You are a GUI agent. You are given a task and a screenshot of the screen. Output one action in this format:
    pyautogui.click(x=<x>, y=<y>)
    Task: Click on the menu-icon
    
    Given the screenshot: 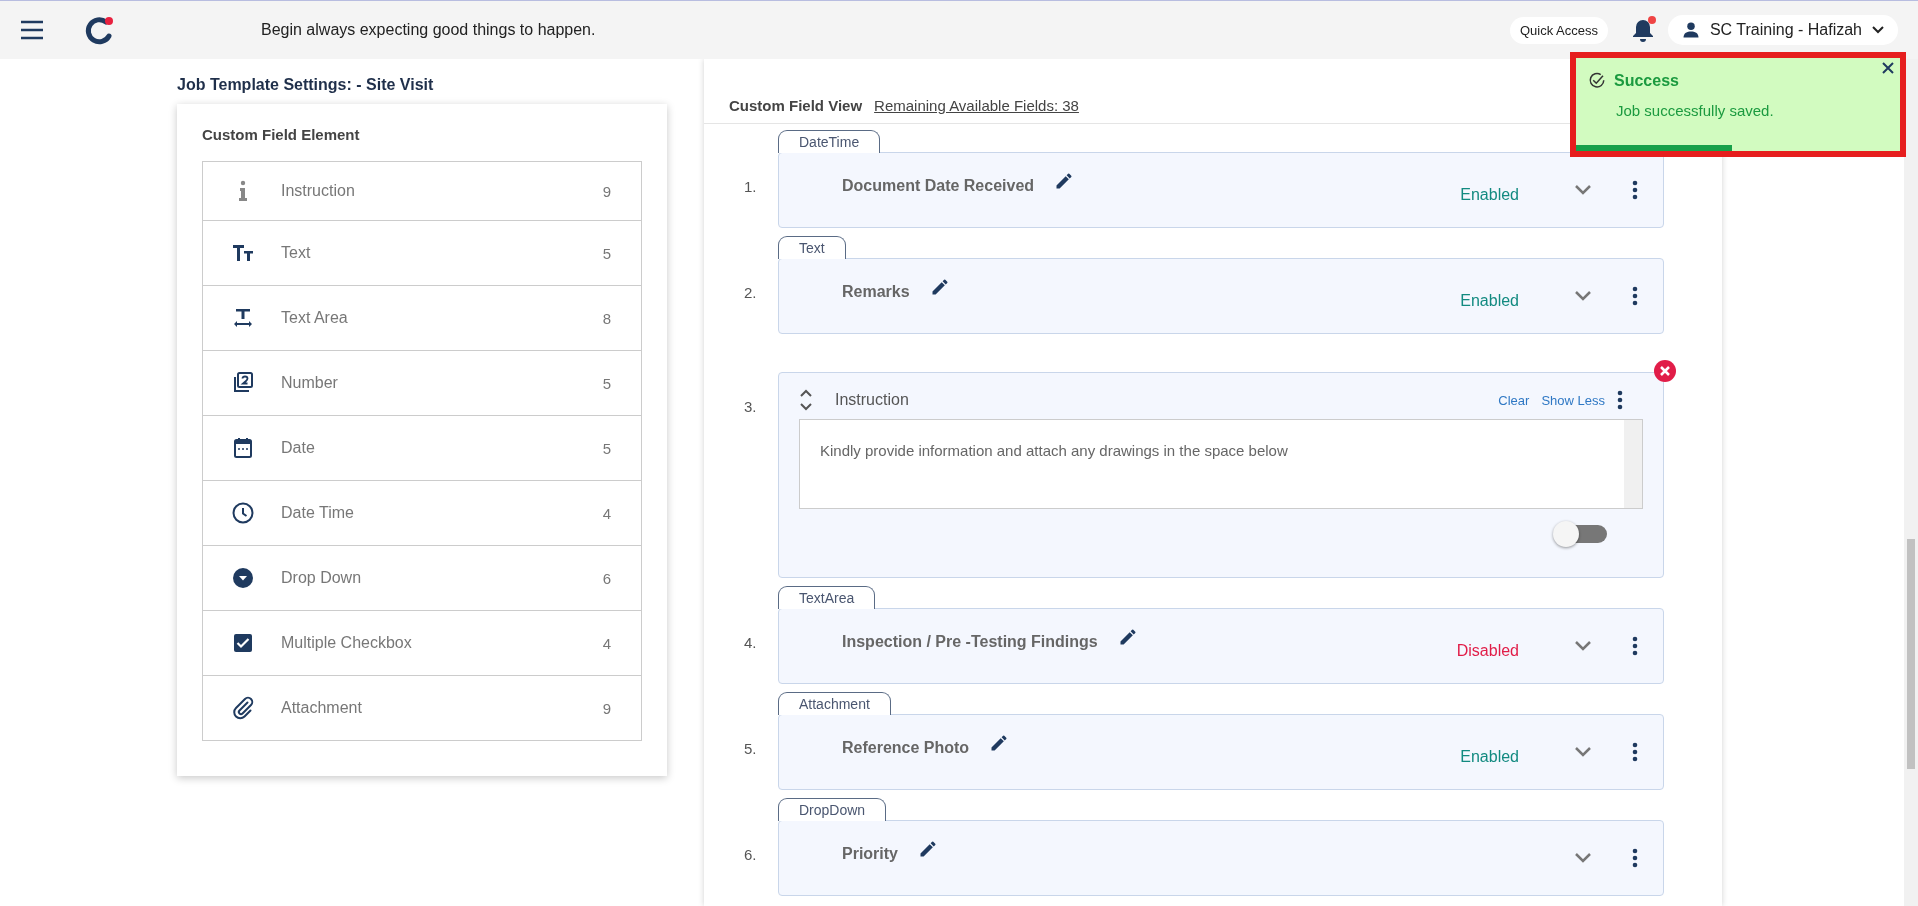 What is the action you would take?
    pyautogui.click(x=32, y=30)
    